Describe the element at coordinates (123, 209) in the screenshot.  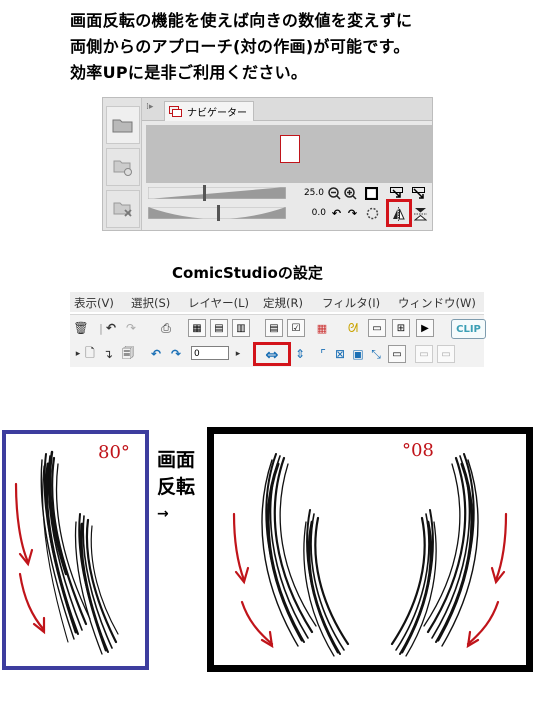
I see `layer-delete-icon` at that location.